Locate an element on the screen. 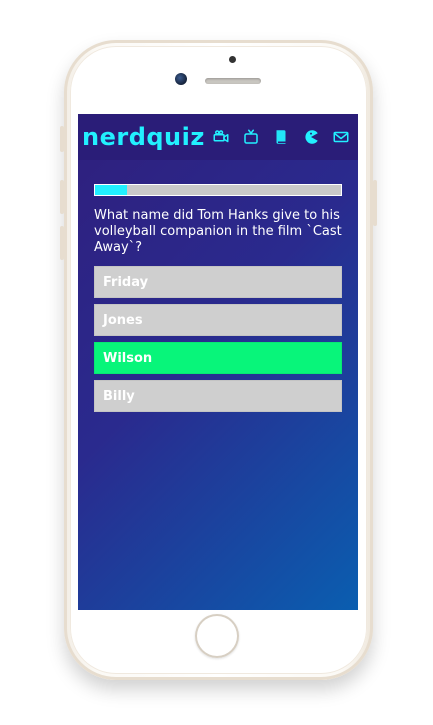 The width and height of the screenshot is (433, 725). answer-option-billy: Billy is located at coordinates (218, 396).